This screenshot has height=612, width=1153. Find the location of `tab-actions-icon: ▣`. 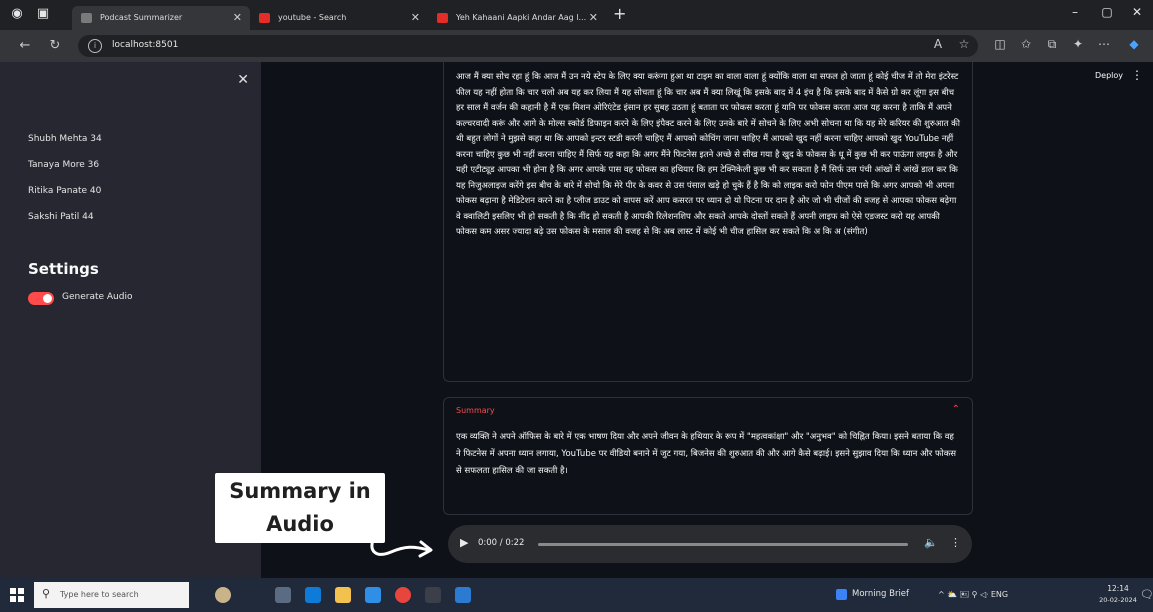

tab-actions-icon: ▣ is located at coordinates (43, 14).